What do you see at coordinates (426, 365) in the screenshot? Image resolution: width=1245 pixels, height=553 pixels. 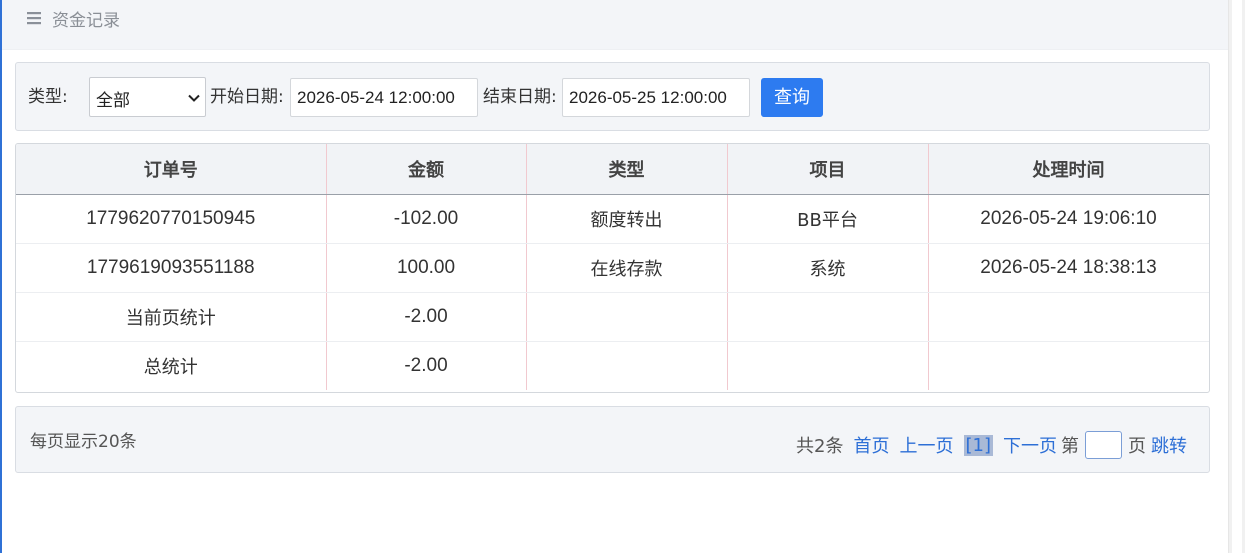 I see `grand-total-value: -2.00` at bounding box center [426, 365].